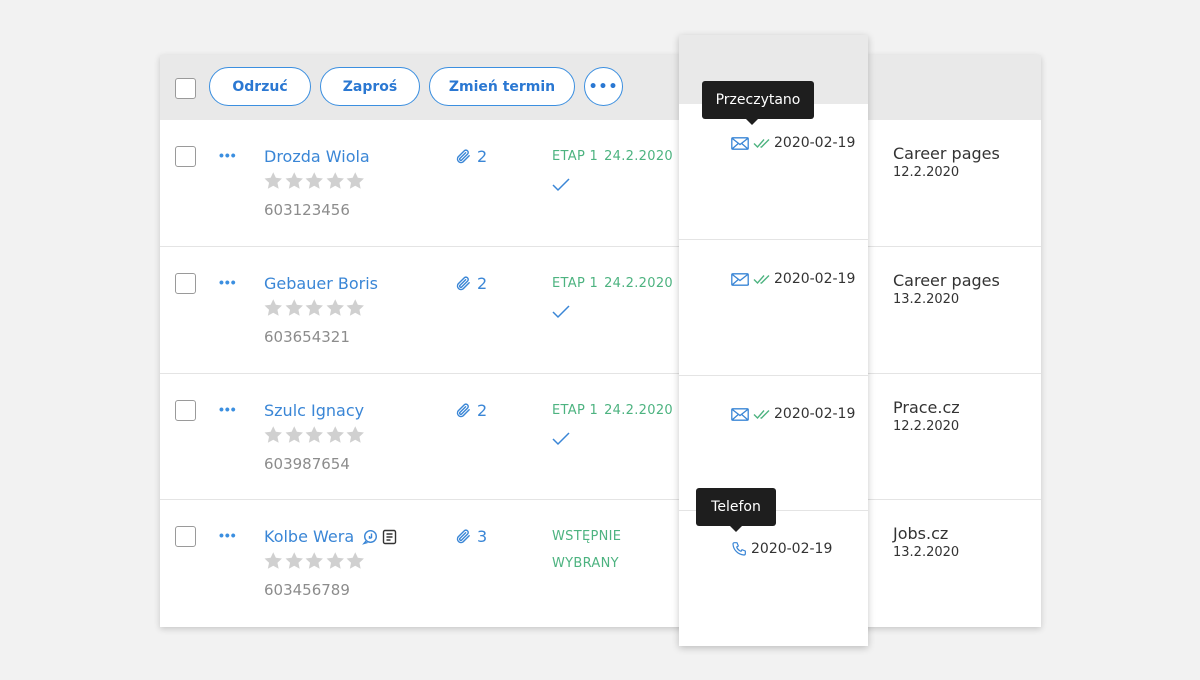 This screenshot has width=1200, height=680. What do you see at coordinates (185, 88) in the screenshot?
I see `select-all-checkbox` at bounding box center [185, 88].